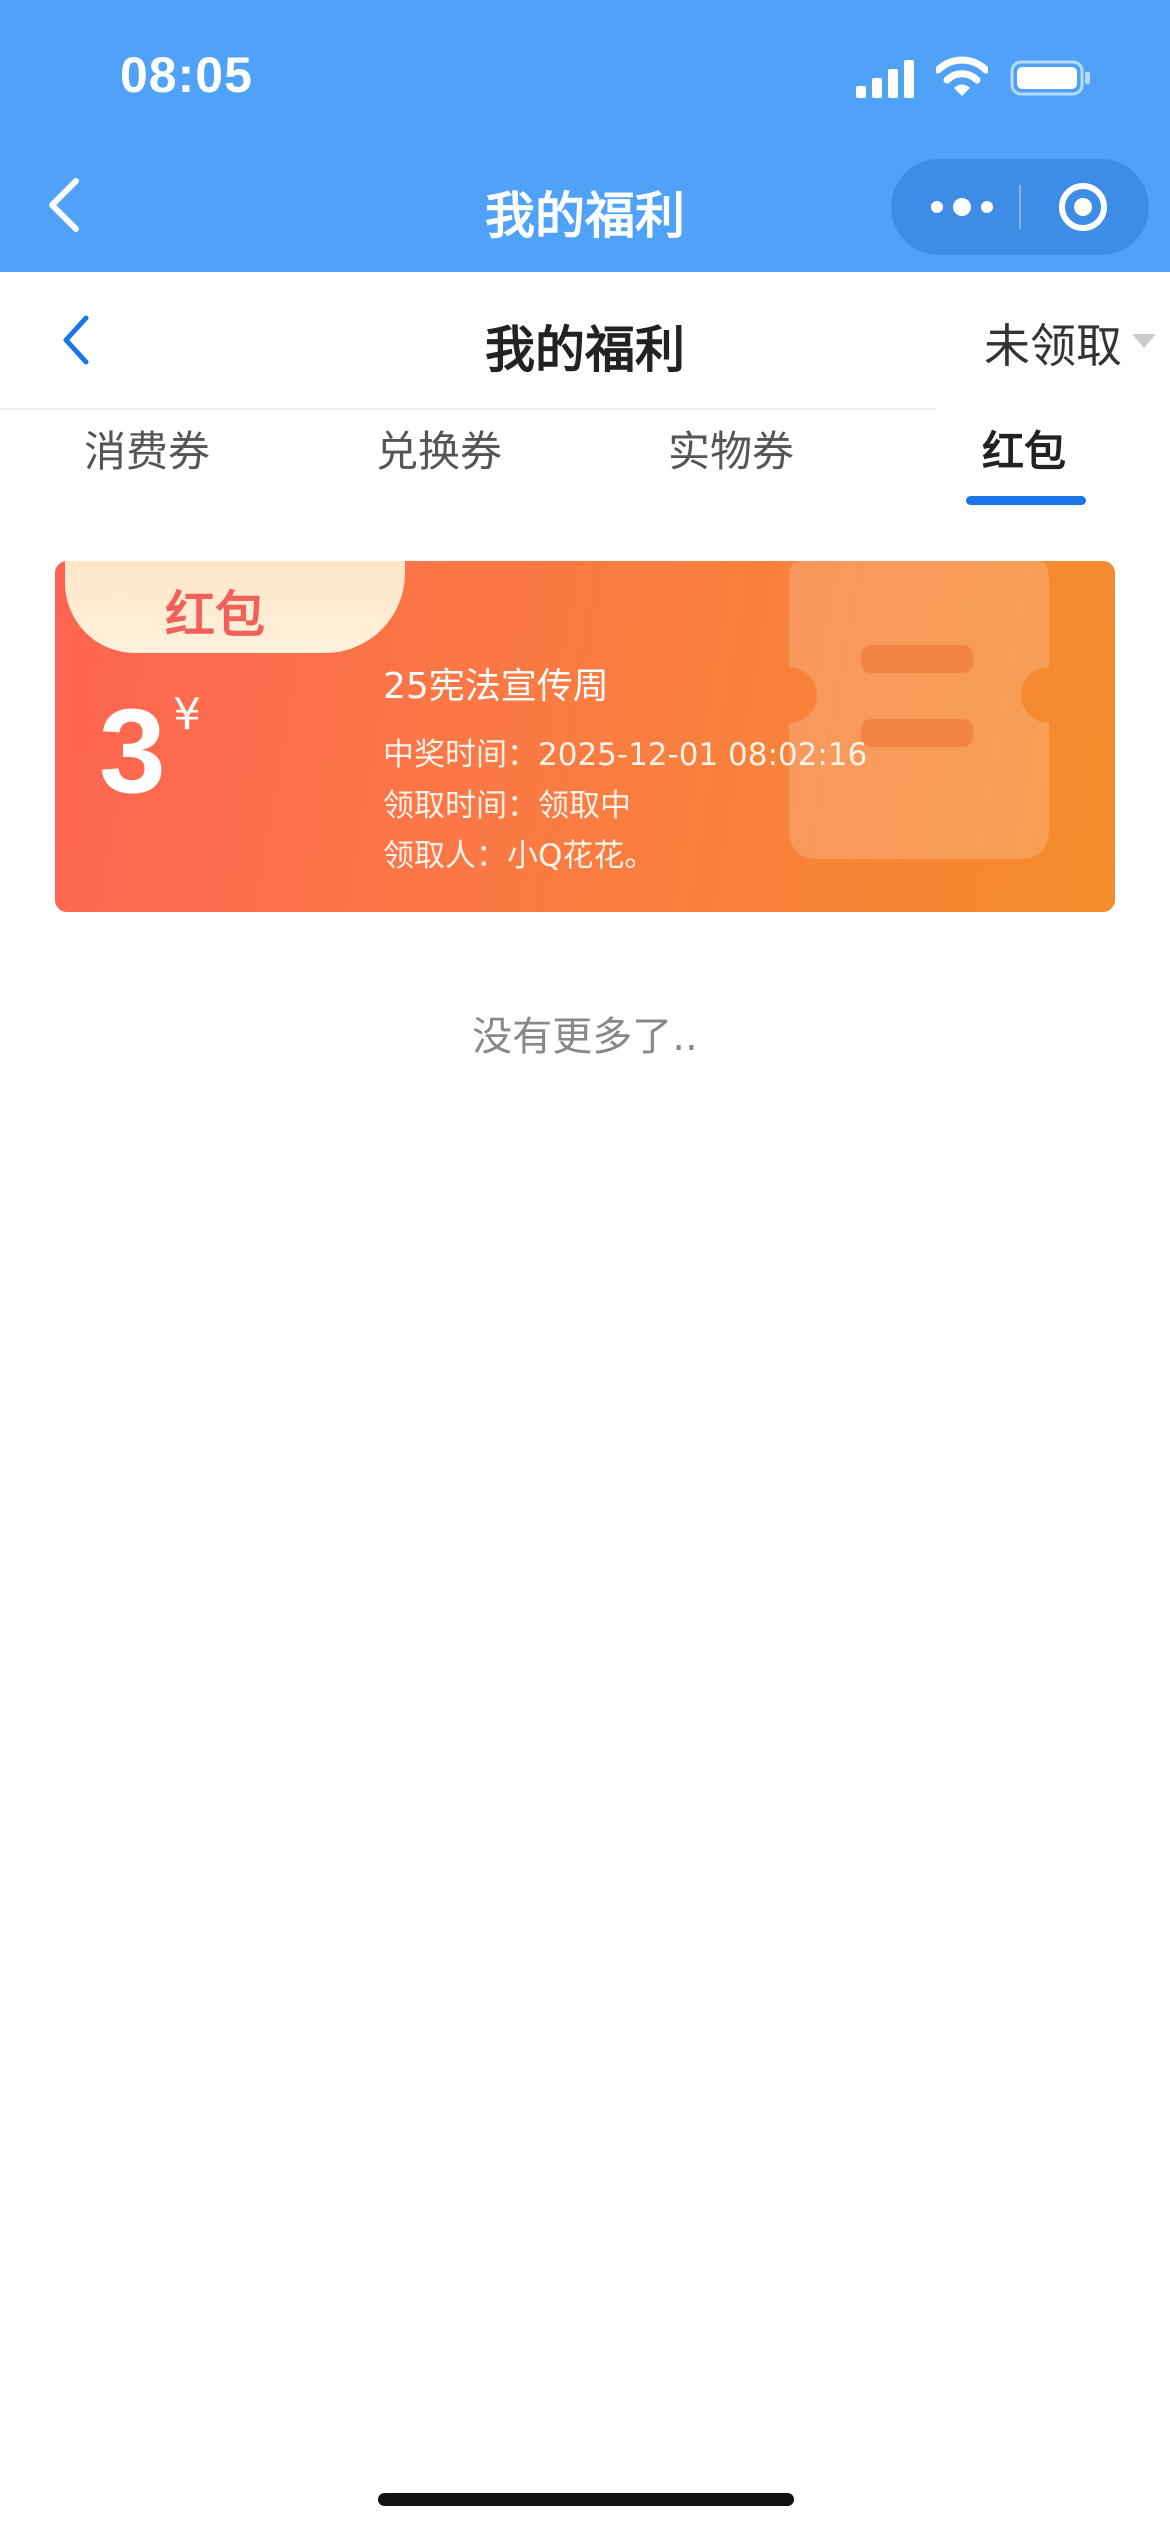 The image size is (1170, 2532). I want to click on app-top-bar: 08:05 我的福利, so click(585, 136).